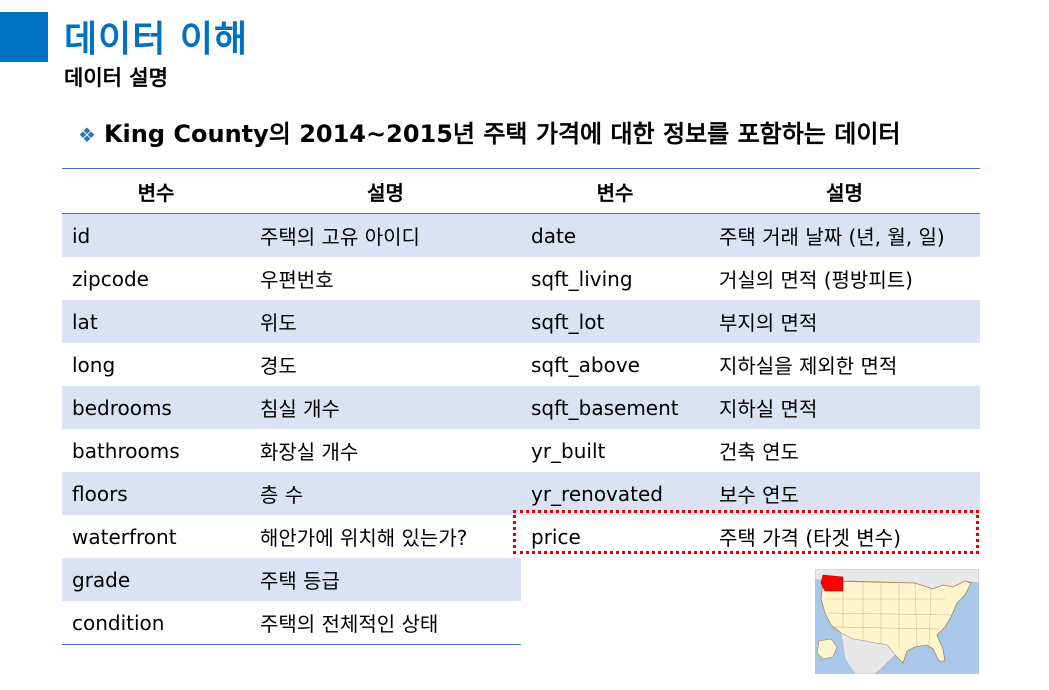 The height and width of the screenshot is (690, 1049). What do you see at coordinates (385, 278) in the screenshot?
I see `description-cell: 우편번호` at bounding box center [385, 278].